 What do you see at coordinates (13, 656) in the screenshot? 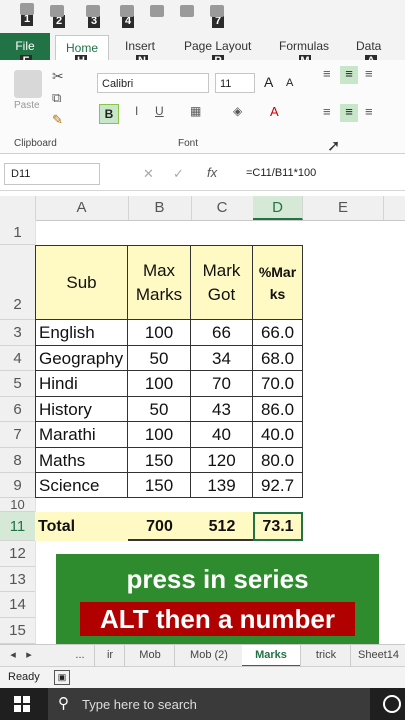
I see `scroll-left-icon: ◂` at bounding box center [13, 656].